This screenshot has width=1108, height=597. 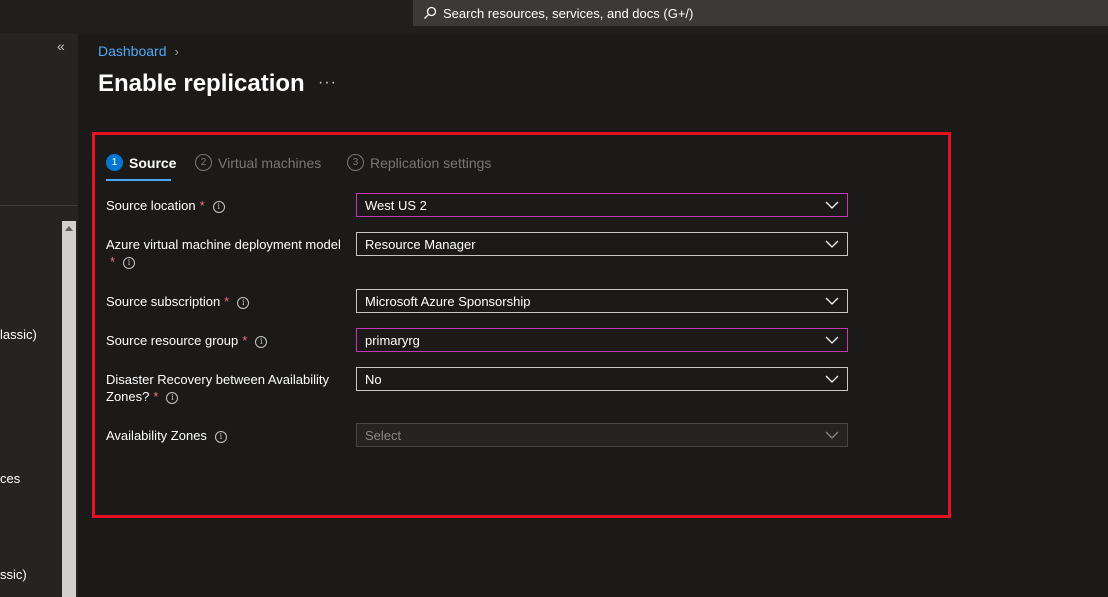 What do you see at coordinates (355, 162) in the screenshot?
I see `step-number-badge: 3` at bounding box center [355, 162].